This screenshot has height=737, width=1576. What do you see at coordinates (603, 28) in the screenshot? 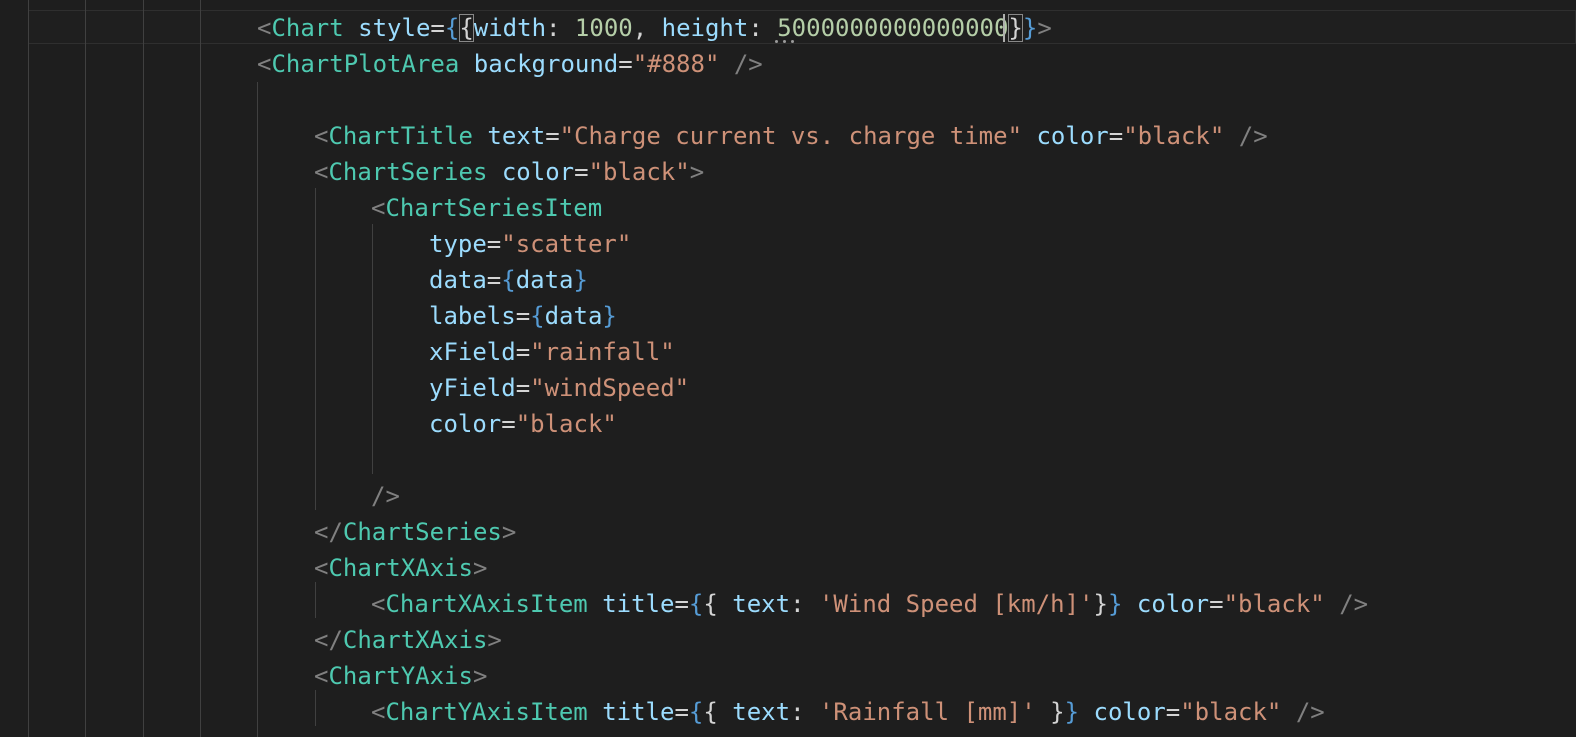
I see `code-token: 1000` at bounding box center [603, 28].